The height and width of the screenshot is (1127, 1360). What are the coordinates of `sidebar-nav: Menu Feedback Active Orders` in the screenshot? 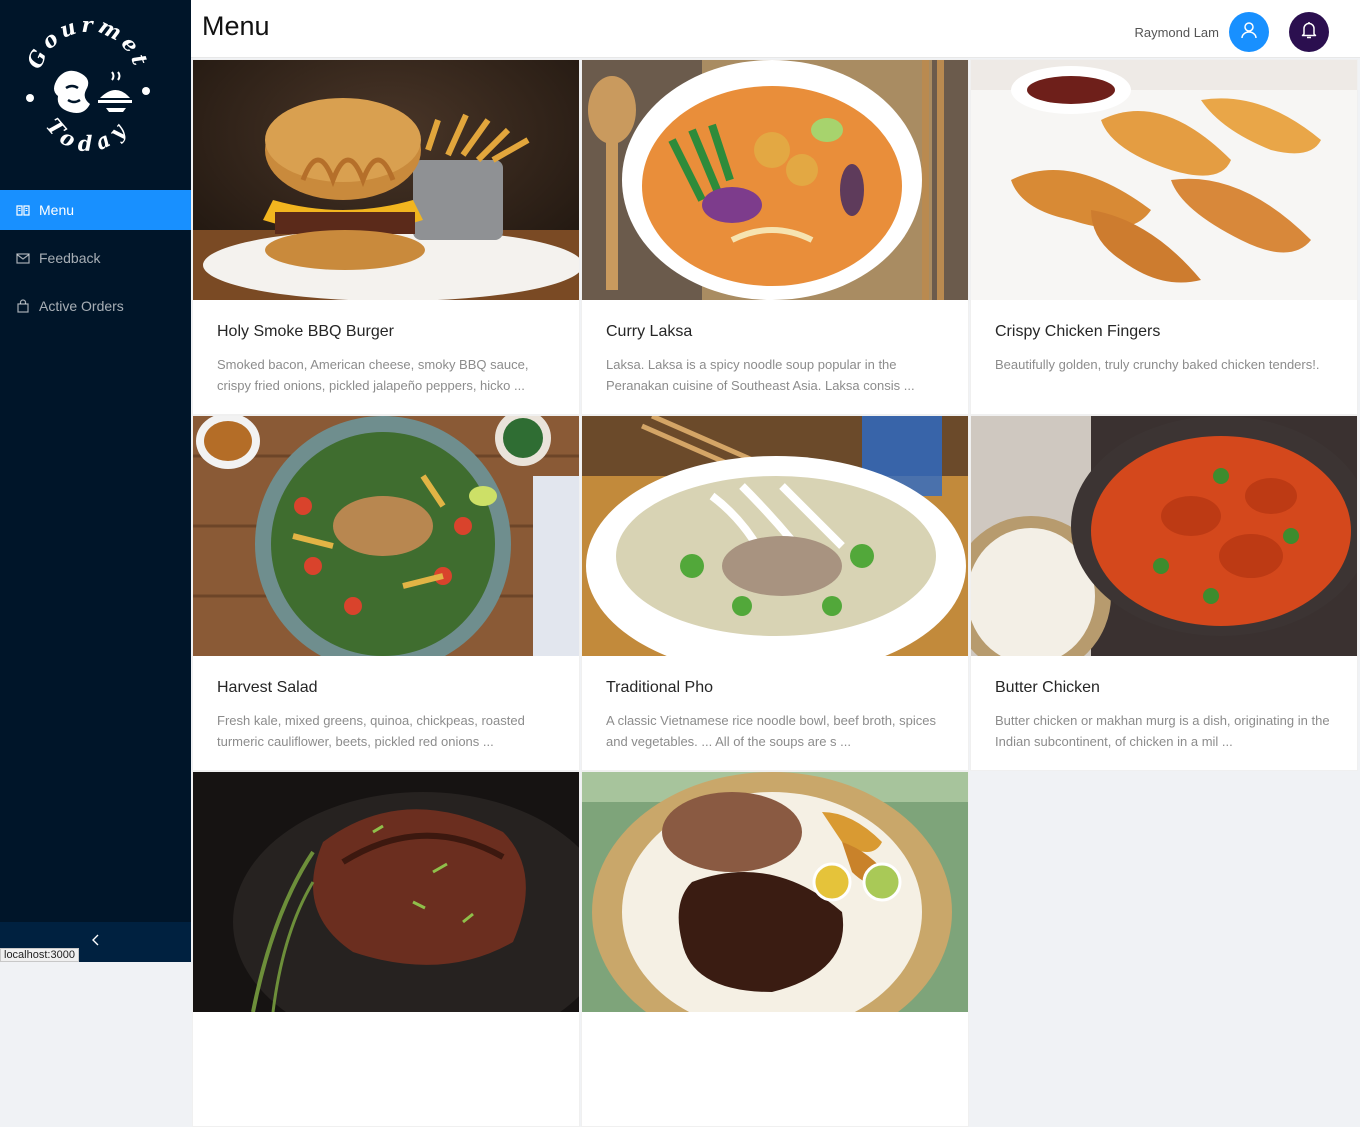 It's located at (95, 262).